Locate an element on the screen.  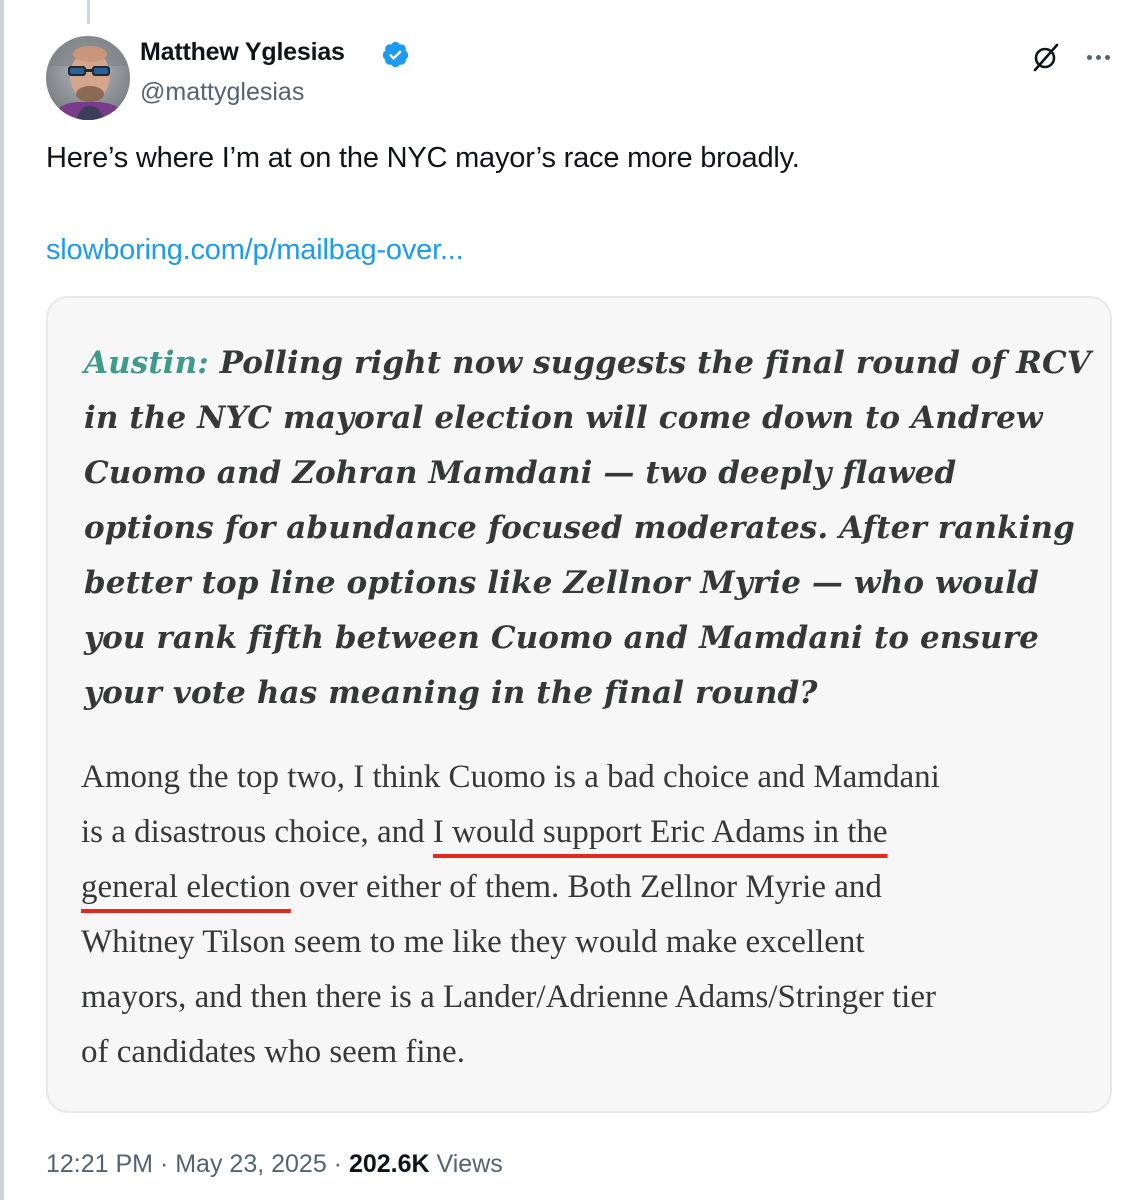
answer-line: of candidates who seem fine. is located at coordinates (273, 1052).